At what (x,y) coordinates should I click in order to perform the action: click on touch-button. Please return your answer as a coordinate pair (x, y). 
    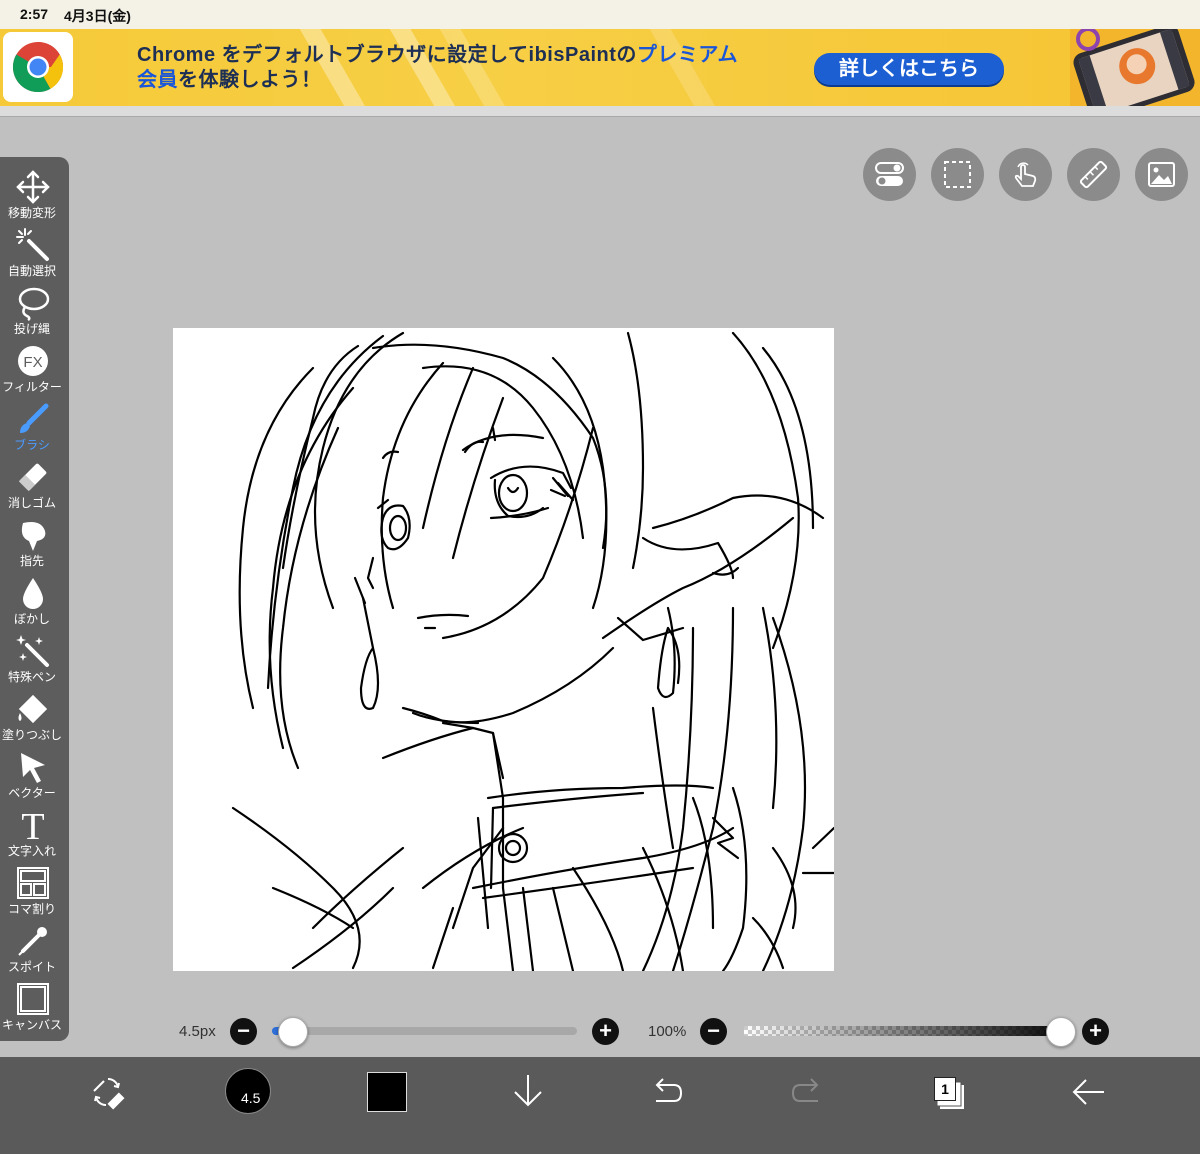
    Looking at the image, I should click on (1025, 174).